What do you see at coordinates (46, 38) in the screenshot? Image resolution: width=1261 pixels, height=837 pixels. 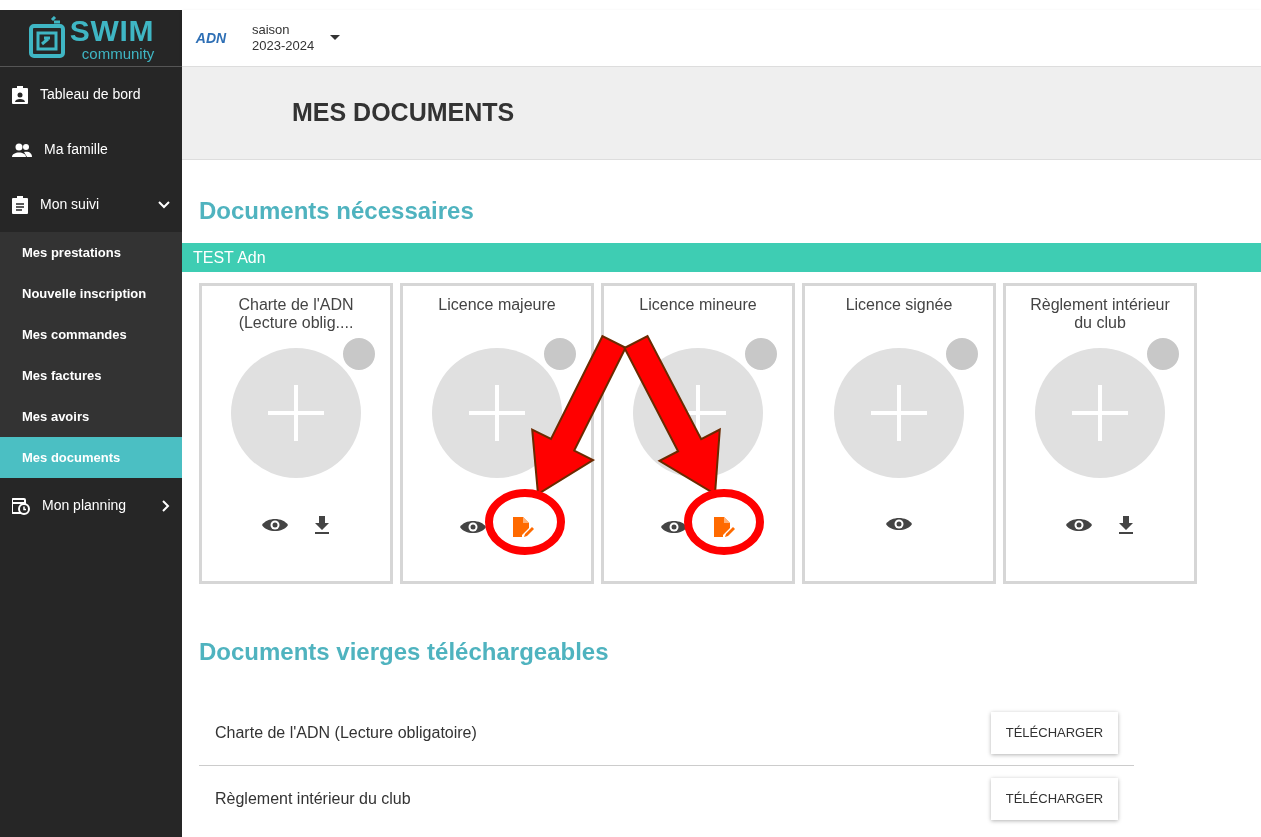 I see `logo-icon` at bounding box center [46, 38].